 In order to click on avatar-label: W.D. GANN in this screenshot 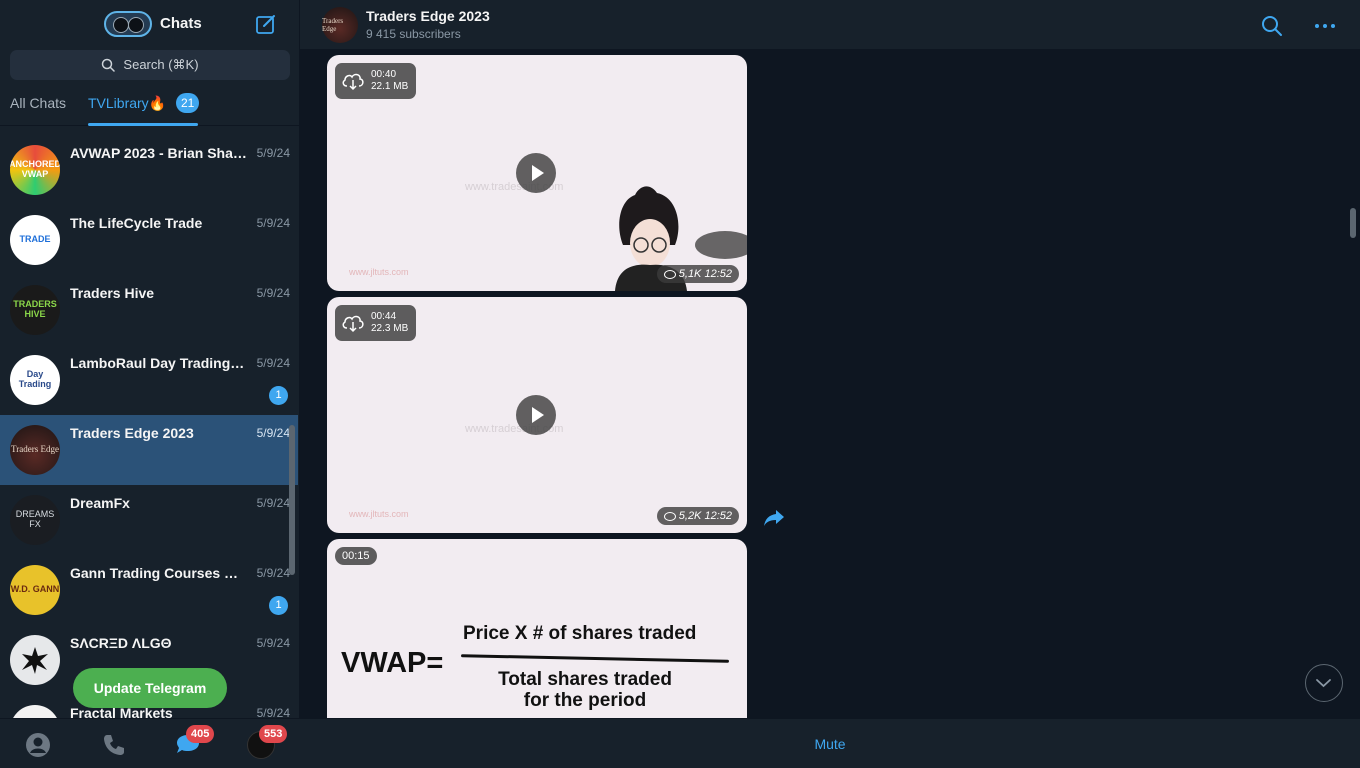, I will do `click(35, 589)`.